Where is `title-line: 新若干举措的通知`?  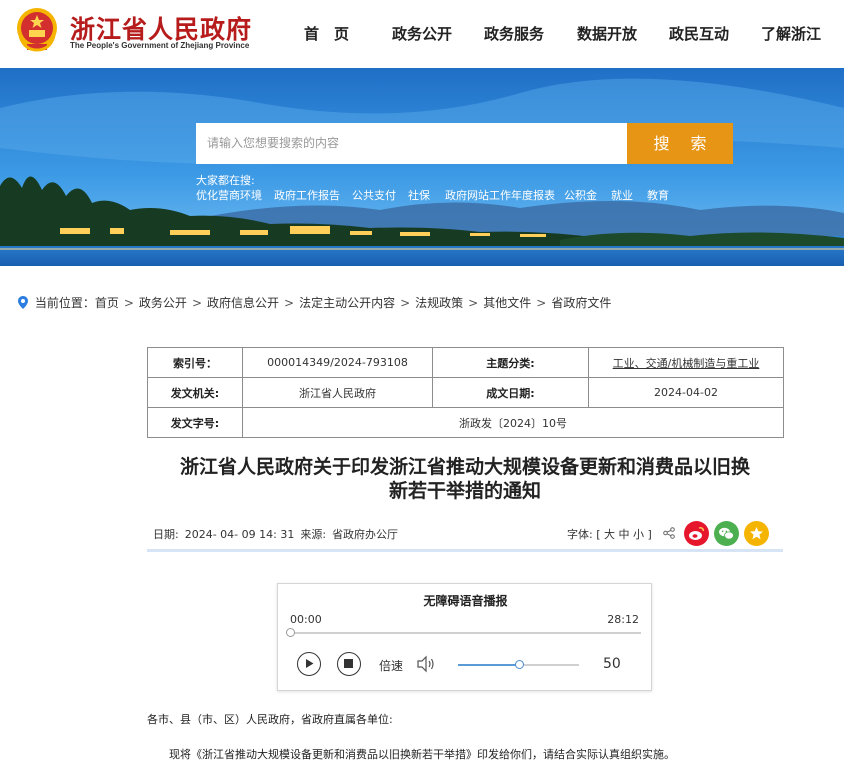
title-line: 新若干举措的通知 is located at coordinates (464, 491).